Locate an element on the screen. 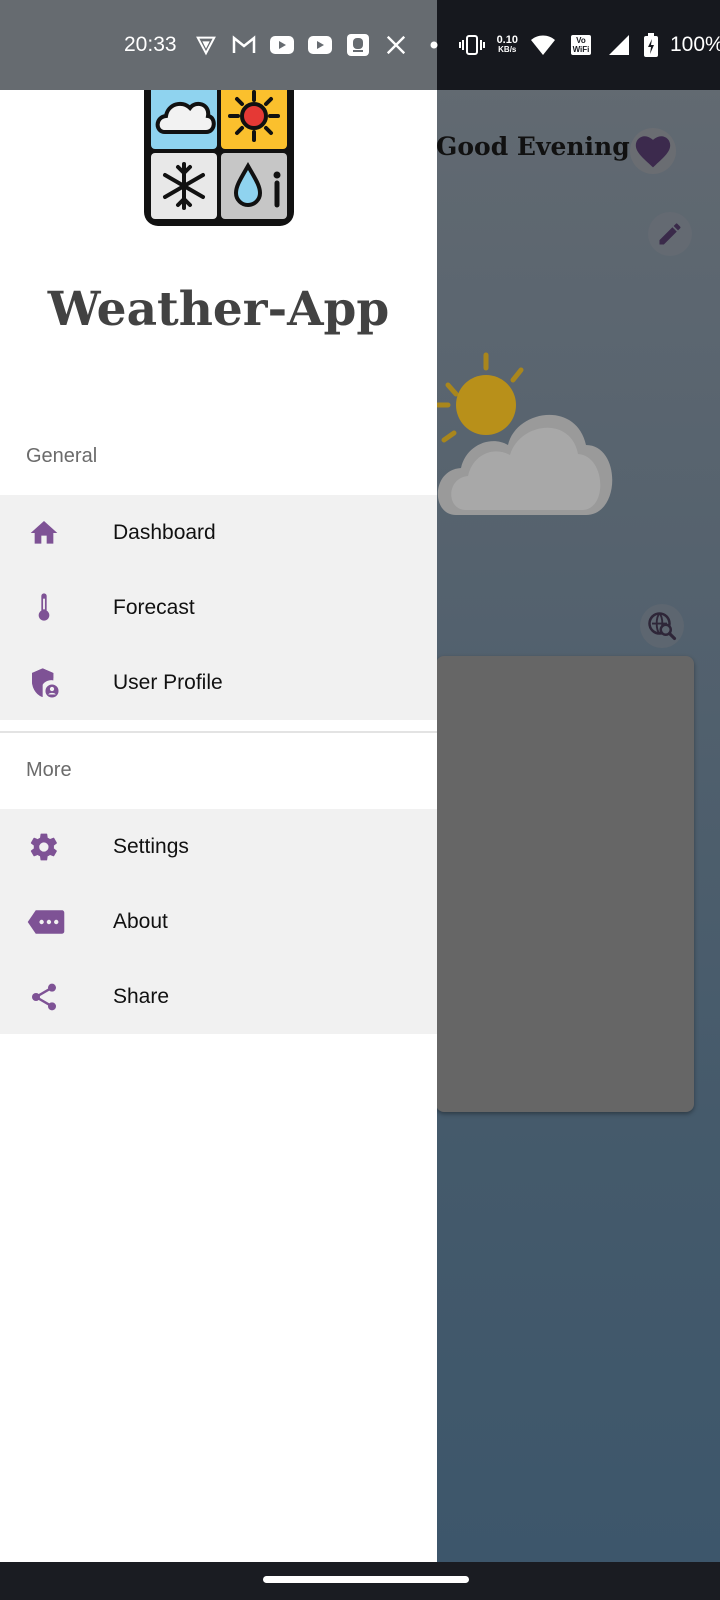 The image size is (720, 1600). menu-item-settings: Settings is located at coordinates (218, 846).